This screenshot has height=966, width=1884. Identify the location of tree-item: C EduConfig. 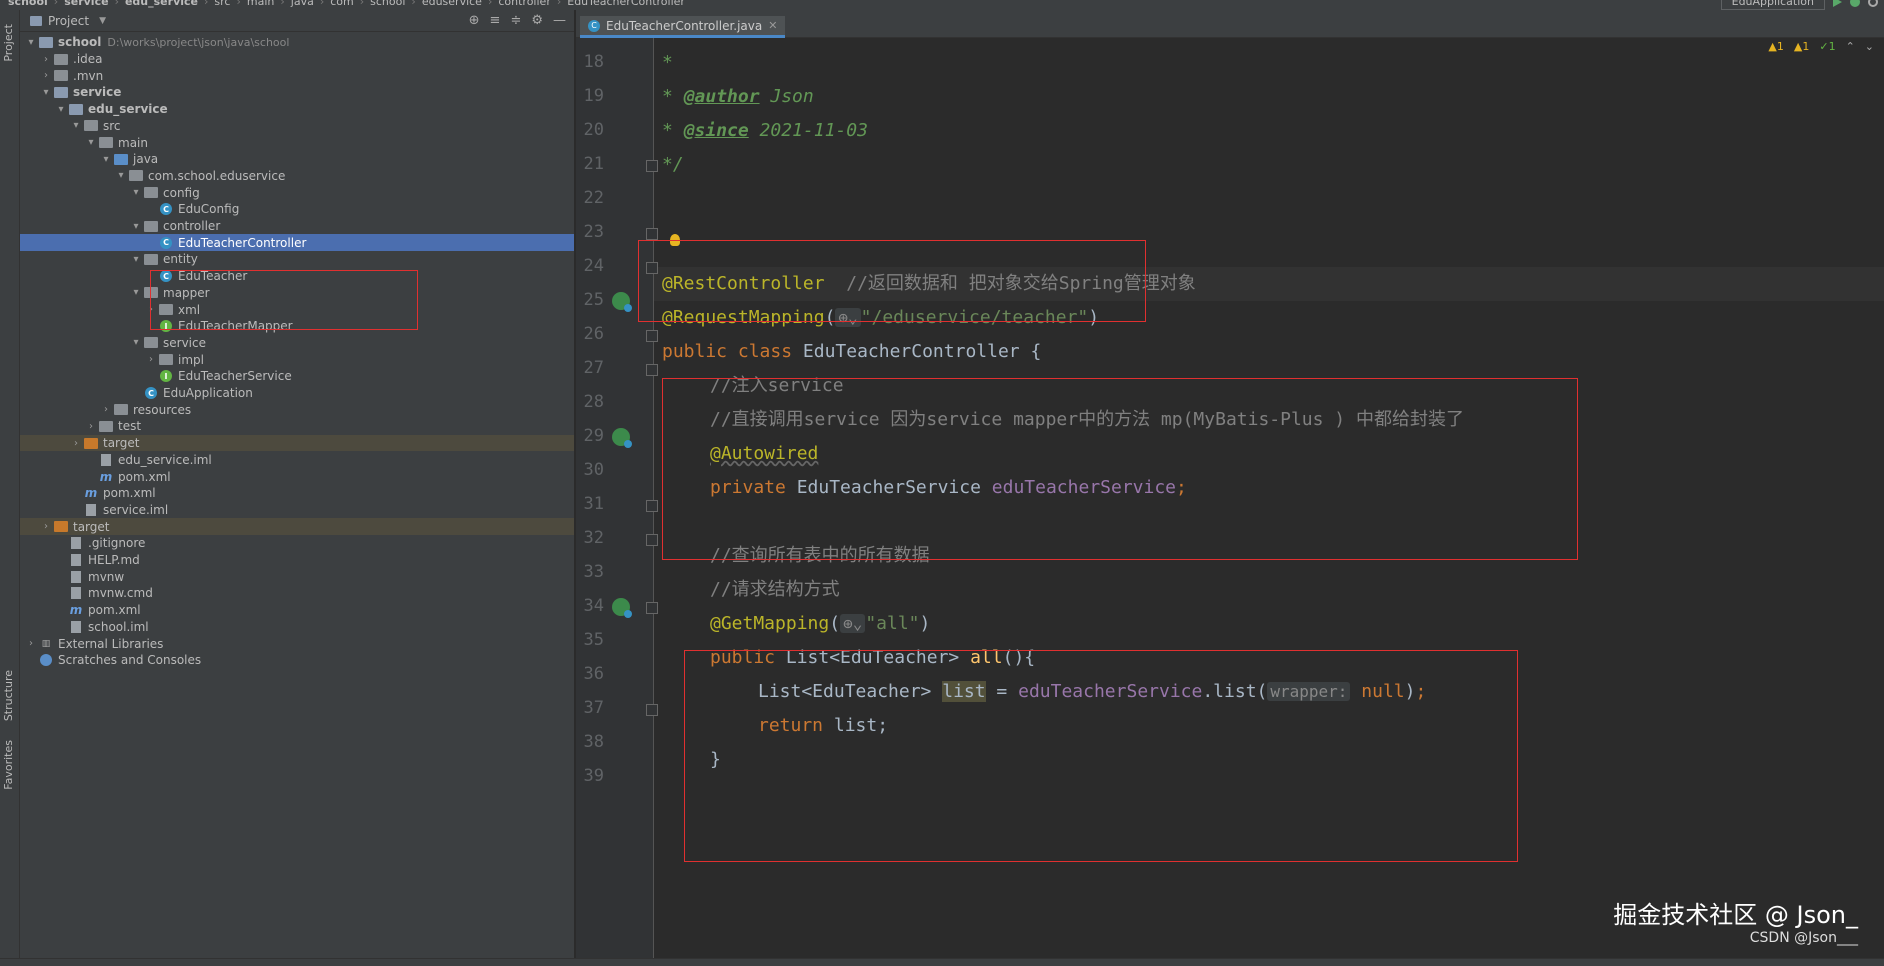
(297, 209).